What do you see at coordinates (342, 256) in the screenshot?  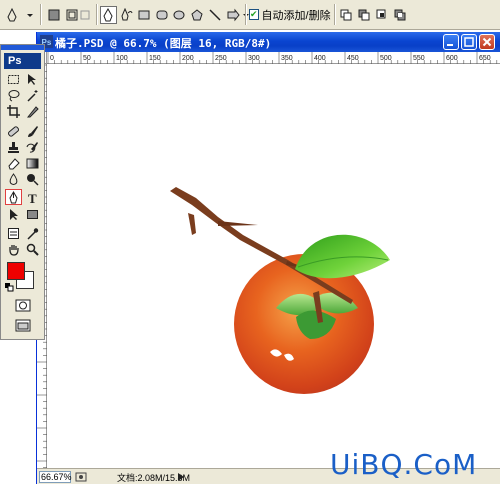 I see `leaf` at bounding box center [342, 256].